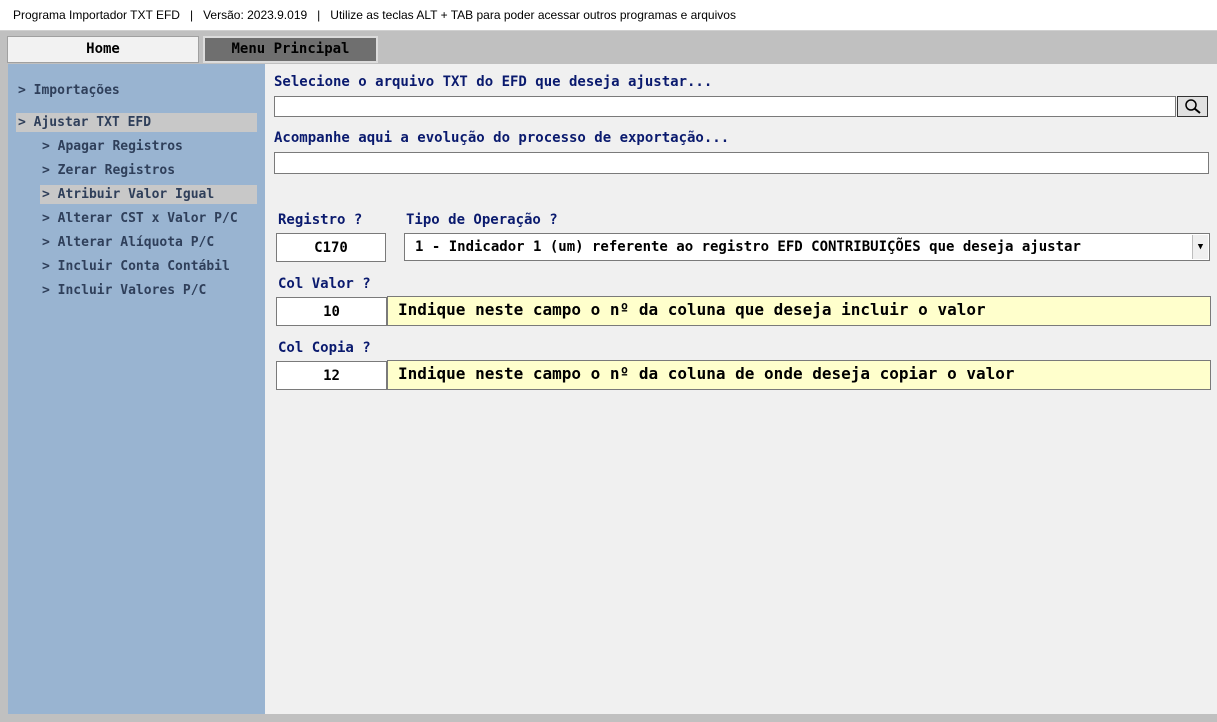 The width and height of the screenshot is (1217, 722). Describe the element at coordinates (1200, 247) in the screenshot. I see `chevron-down-icon: ▼` at that location.